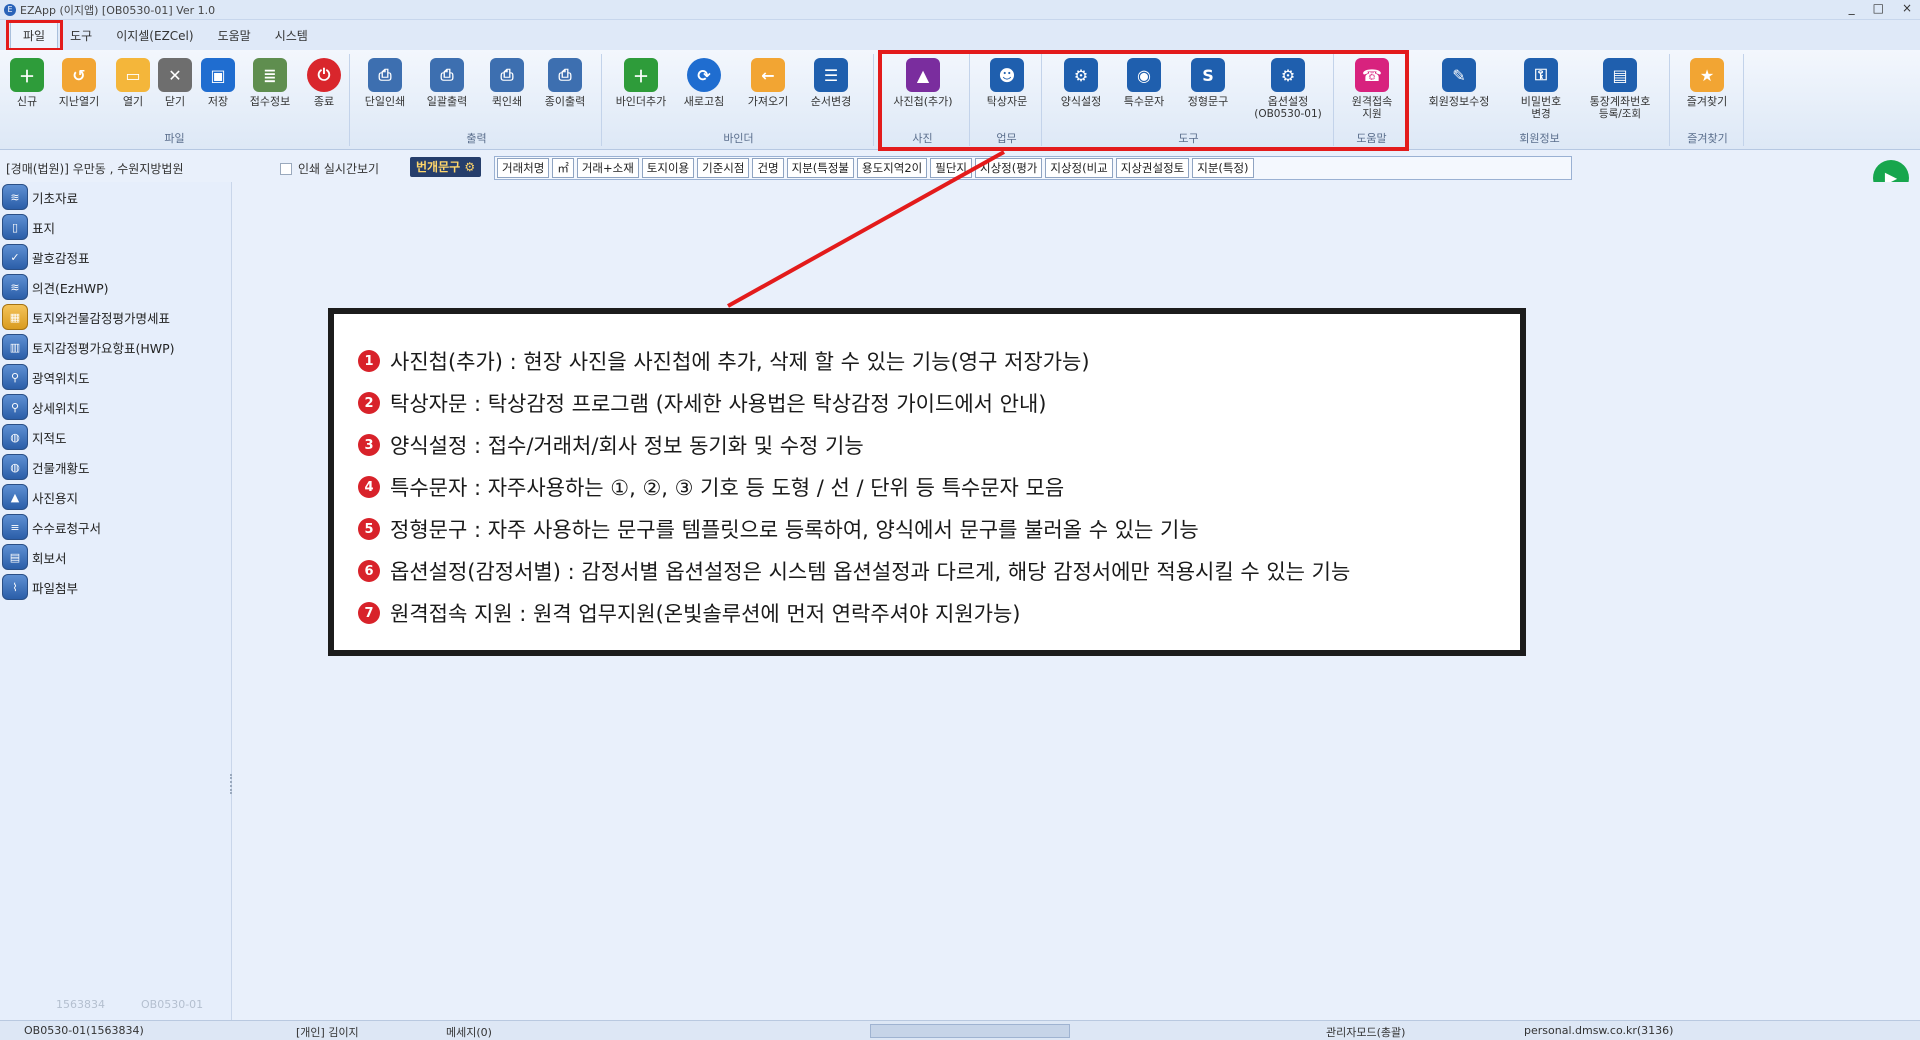 Image resolution: width=1920 pixels, height=1040 pixels. Describe the element at coordinates (820, 168) in the screenshot. I see `phrase-chip: 지분(특정불` at that location.